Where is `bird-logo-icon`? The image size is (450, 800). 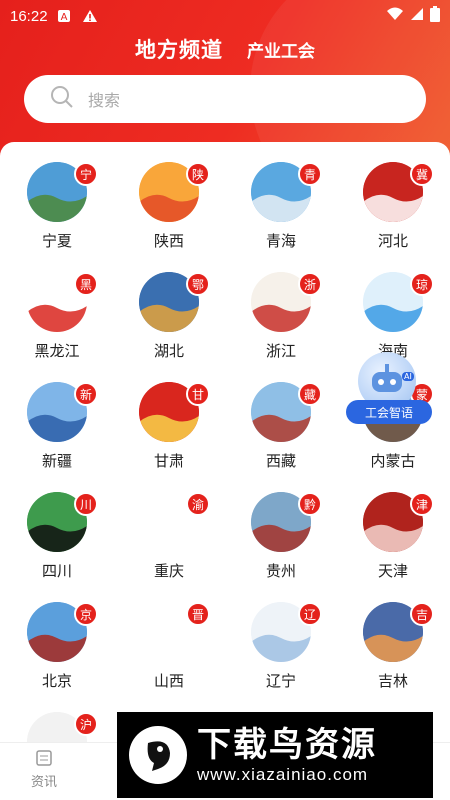
bird-logo-icon is located at coordinates (158, 755).